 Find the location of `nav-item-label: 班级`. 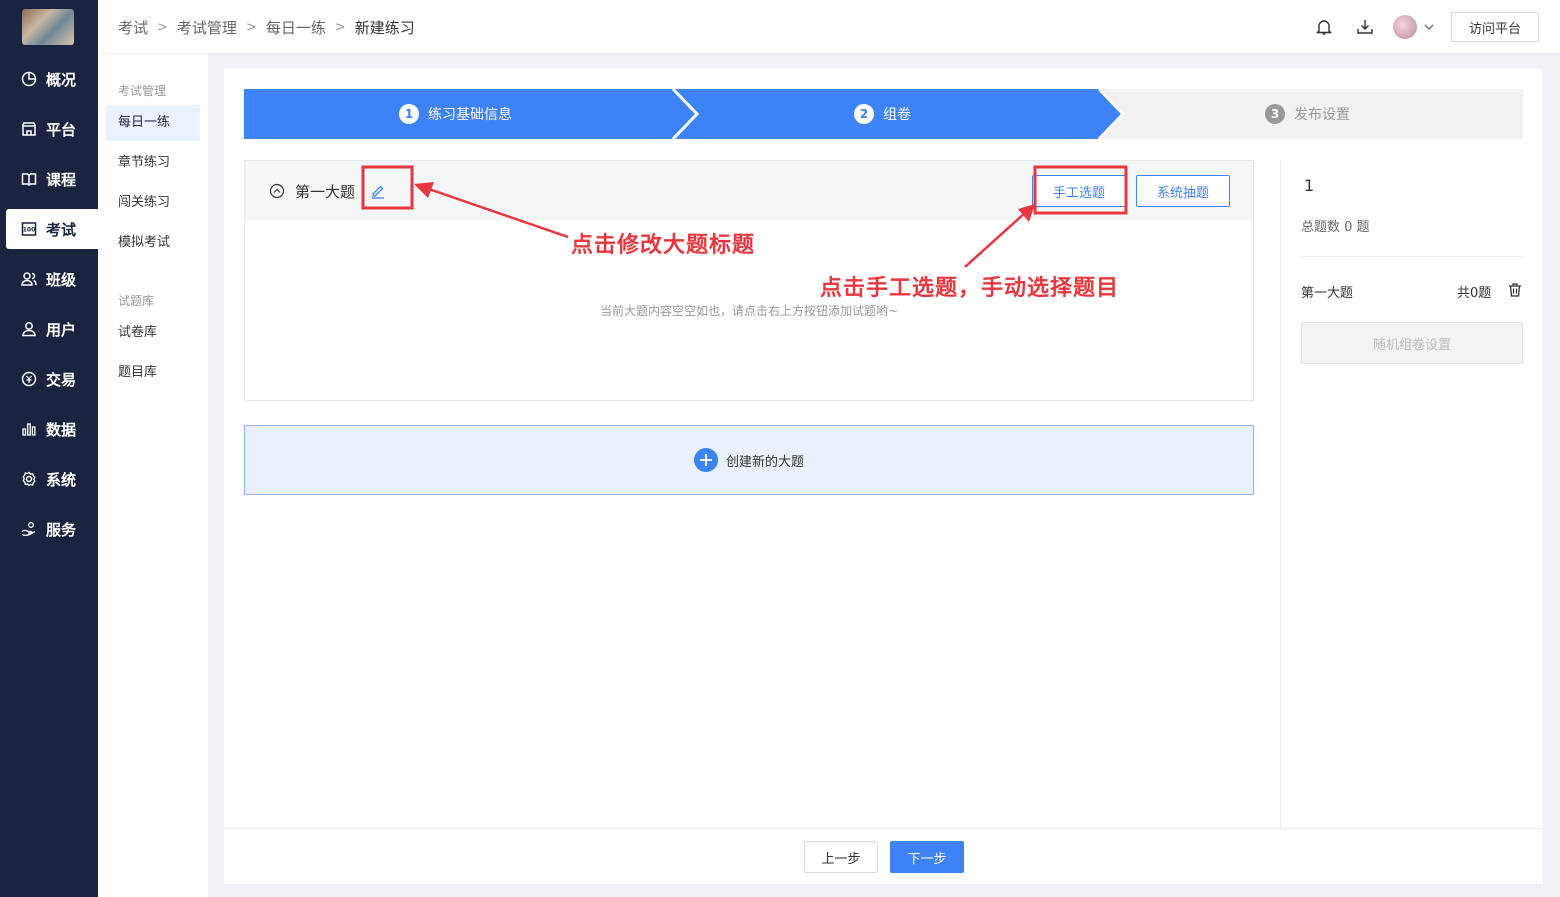

nav-item-label: 班级 is located at coordinates (61, 279).